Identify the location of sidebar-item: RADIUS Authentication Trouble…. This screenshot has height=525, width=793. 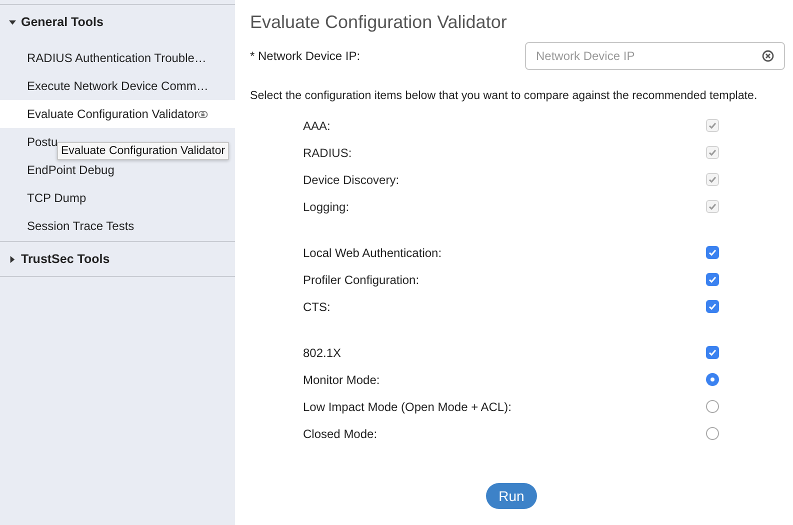
(117, 58).